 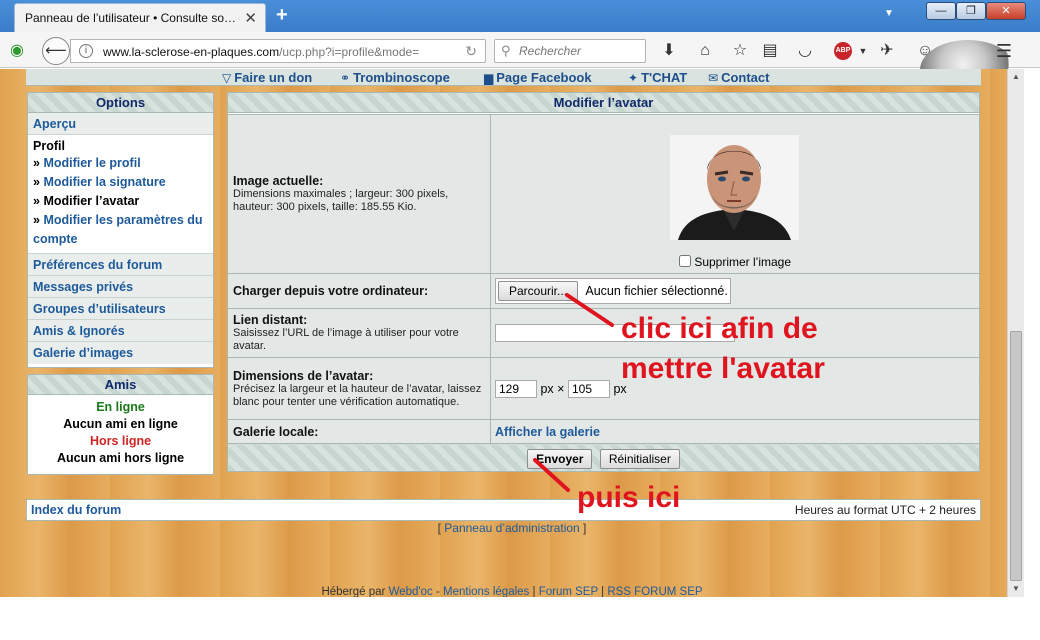 What do you see at coordinates (1016, 456) in the screenshot?
I see `scroll-thumb` at bounding box center [1016, 456].